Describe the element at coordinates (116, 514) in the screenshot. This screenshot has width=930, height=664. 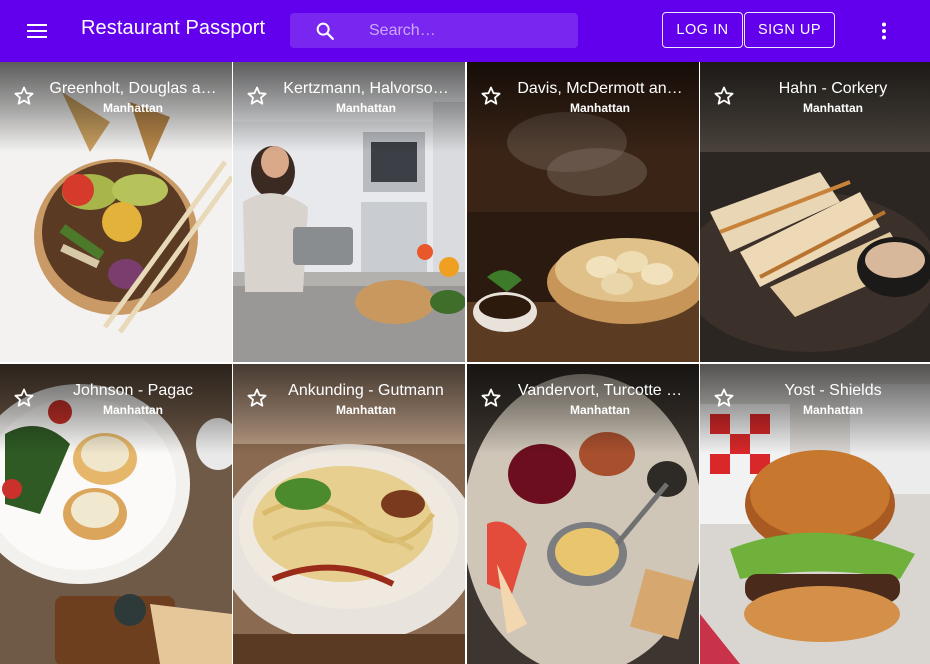
I see `restaurant-tile: Johnson - Pagac Manhattan` at that location.